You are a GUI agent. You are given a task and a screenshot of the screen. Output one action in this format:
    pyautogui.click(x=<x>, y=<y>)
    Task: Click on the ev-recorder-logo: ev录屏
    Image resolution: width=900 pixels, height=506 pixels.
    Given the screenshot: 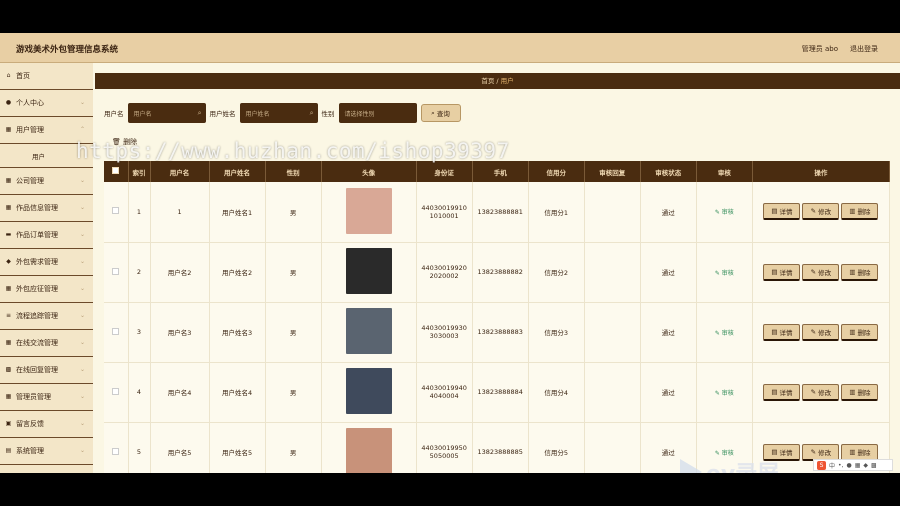 What is the action you would take?
    pyautogui.click(x=729, y=464)
    